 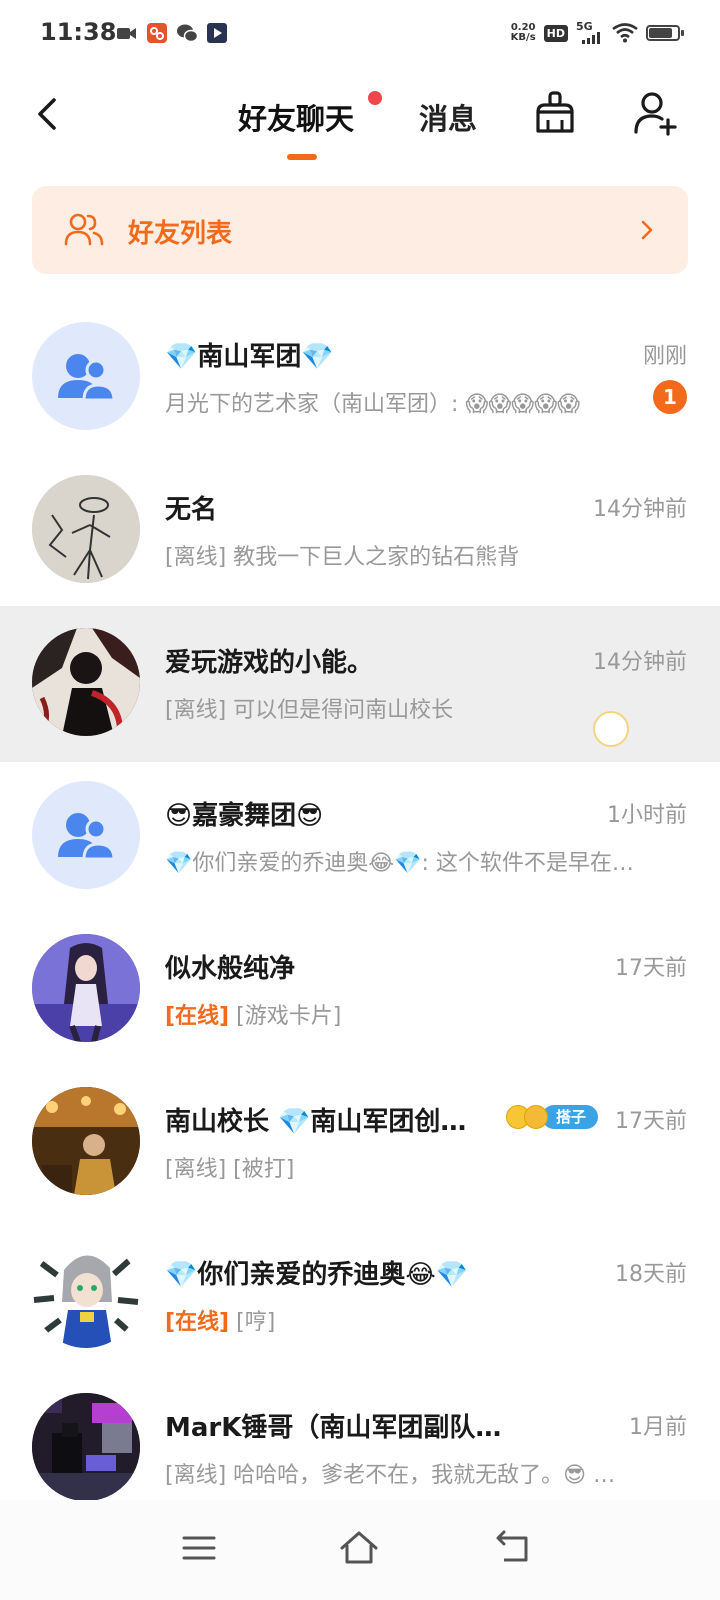 I want to click on preview-text: [哼], so click(x=256, y=1322).